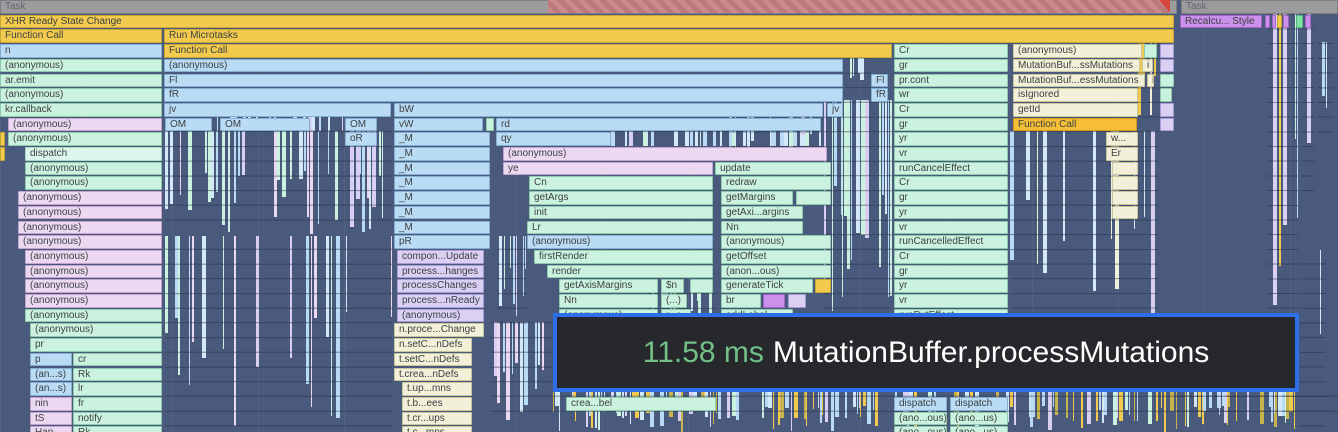 The width and height of the screenshot is (1338, 432). Describe the element at coordinates (1147, 65) in the screenshot. I see `frame-i: i` at that location.